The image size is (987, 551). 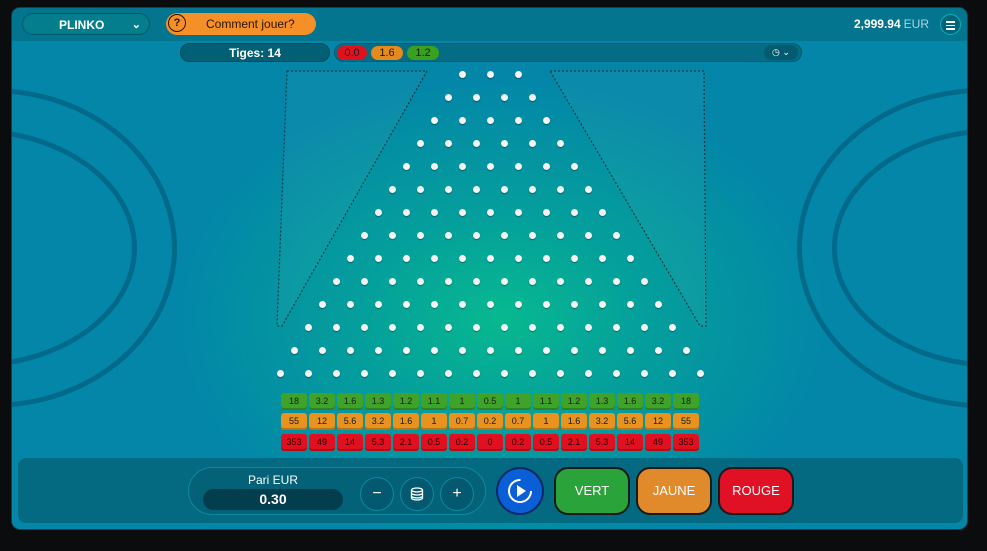 What do you see at coordinates (950, 24) in the screenshot?
I see `hamburger-menu-icon` at bounding box center [950, 24].